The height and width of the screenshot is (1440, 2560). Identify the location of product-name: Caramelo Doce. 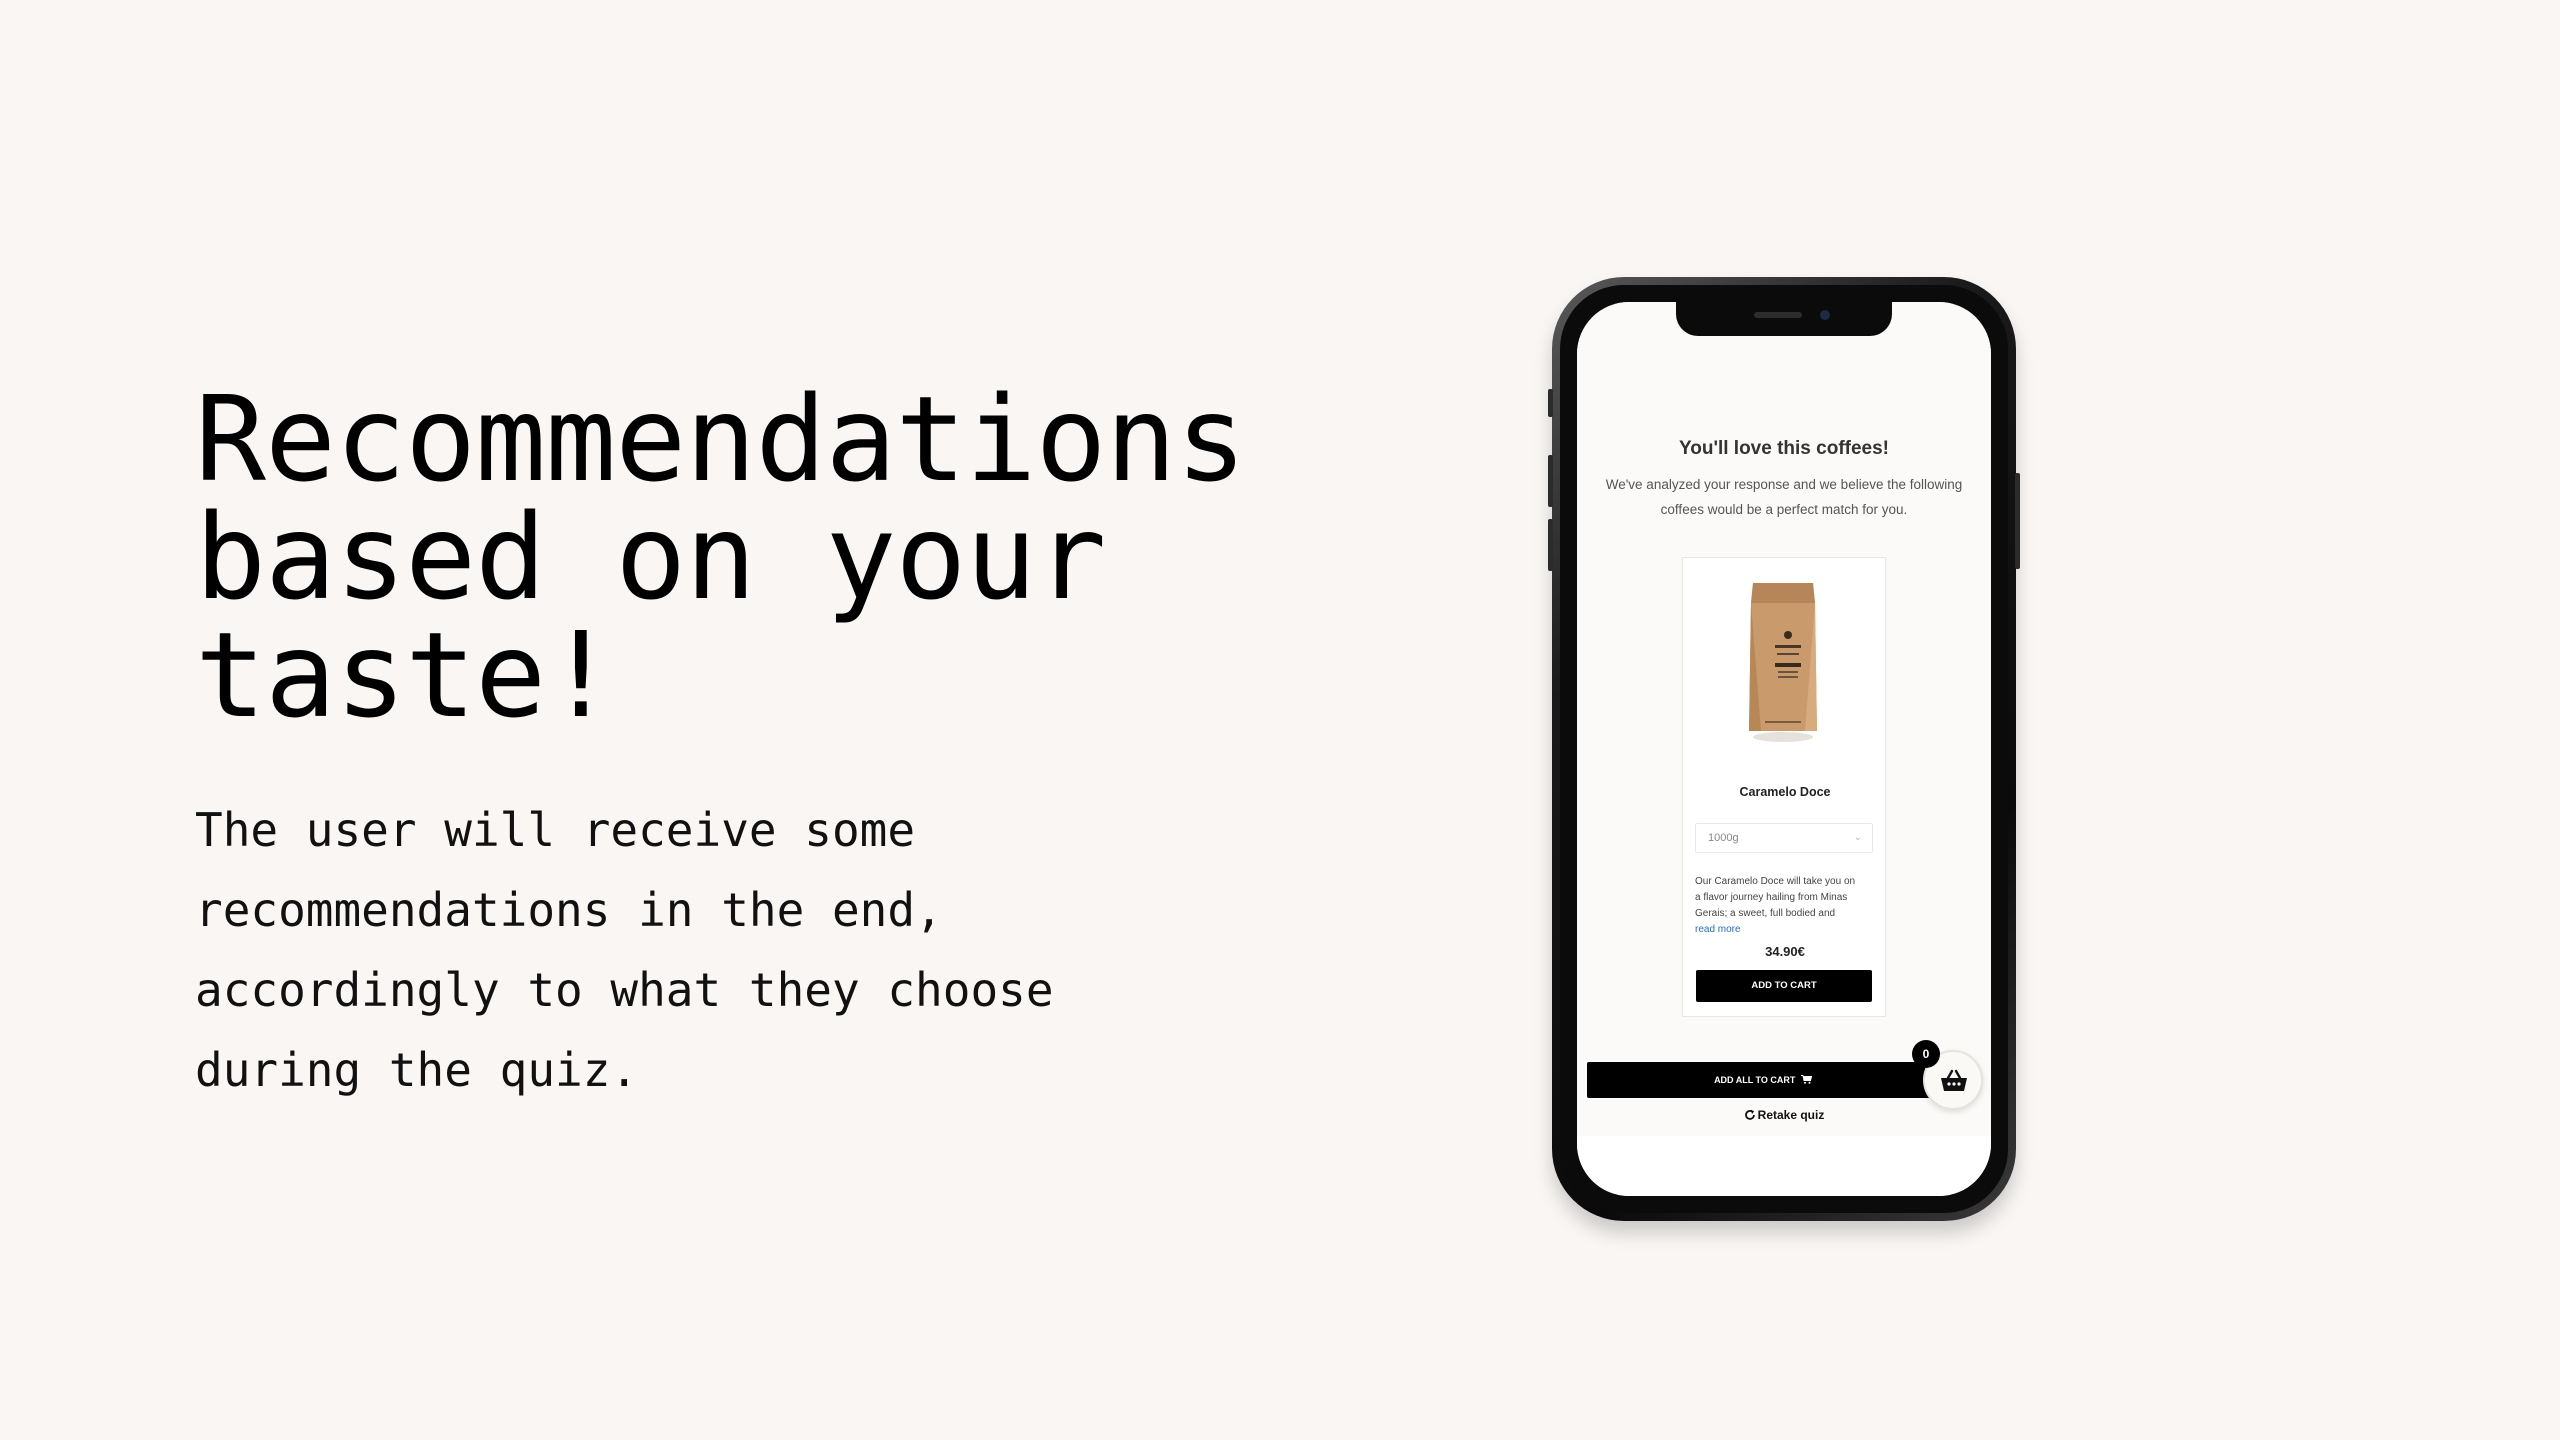
(1785, 792).